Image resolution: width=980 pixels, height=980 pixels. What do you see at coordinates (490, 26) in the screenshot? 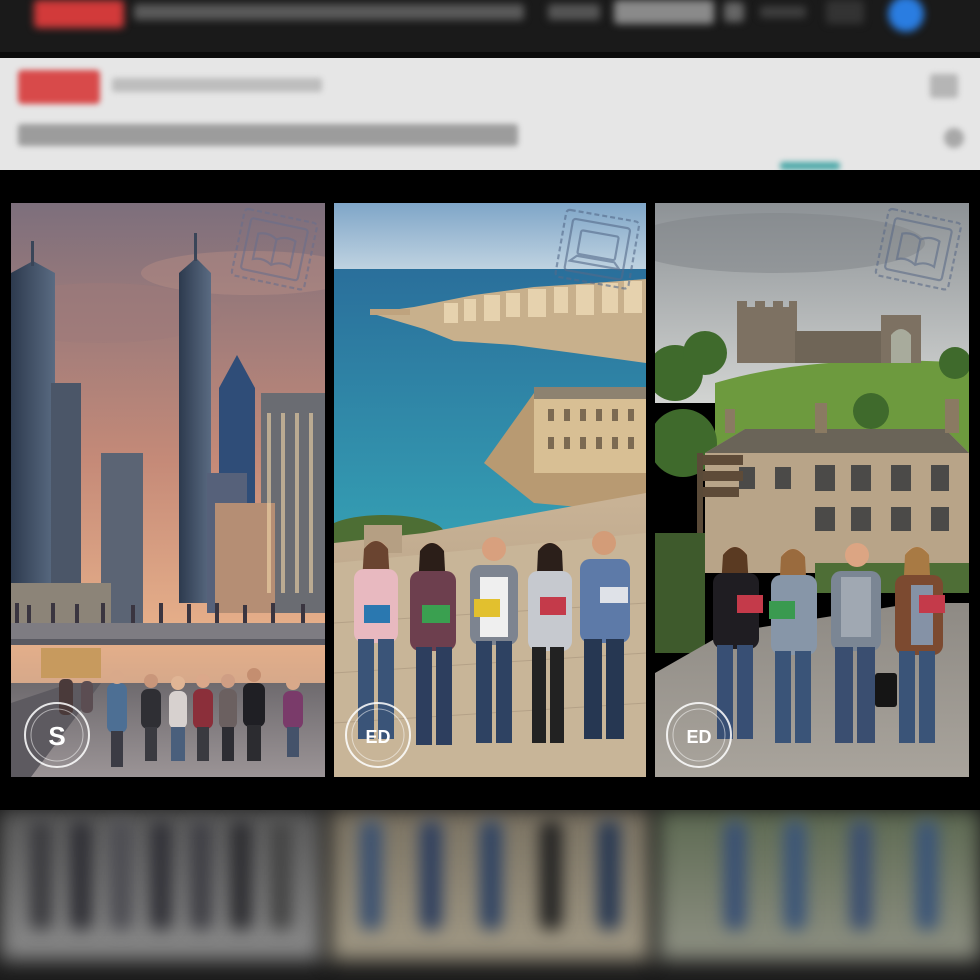
I see `top-app-bar` at bounding box center [490, 26].